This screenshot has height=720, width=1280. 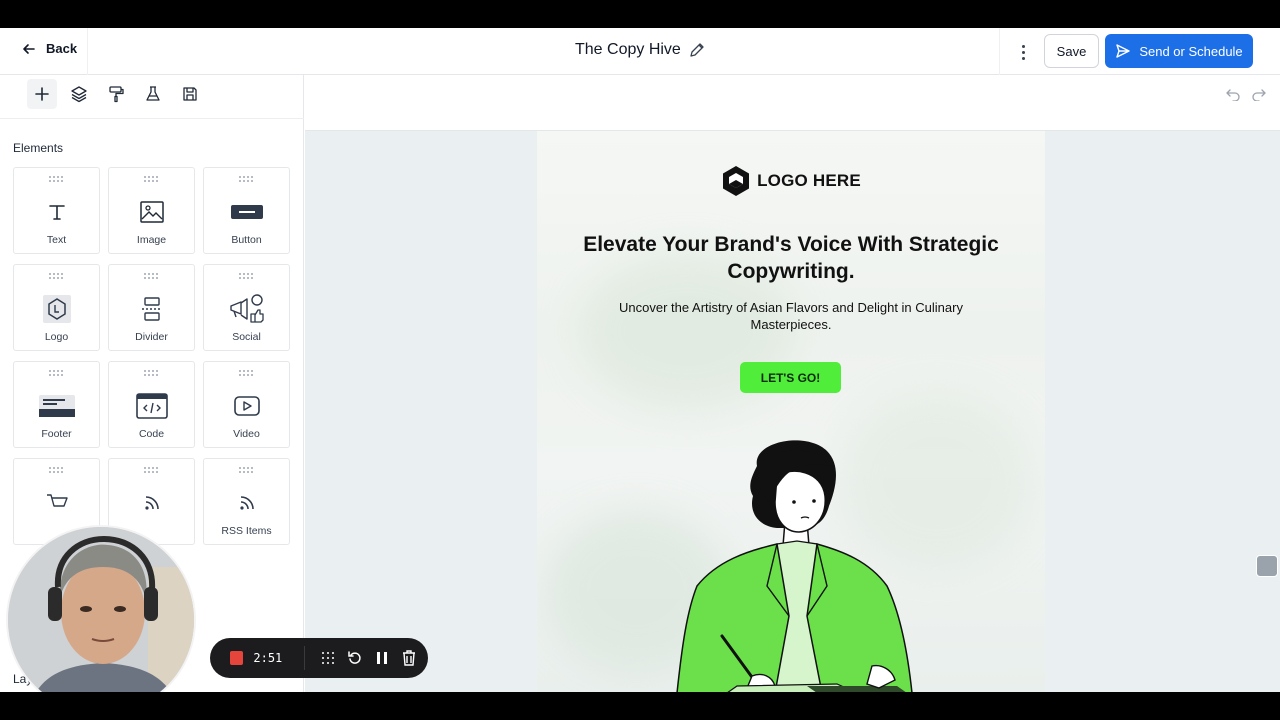 What do you see at coordinates (62, 48) in the screenshot?
I see `back-label: Back` at bounding box center [62, 48].